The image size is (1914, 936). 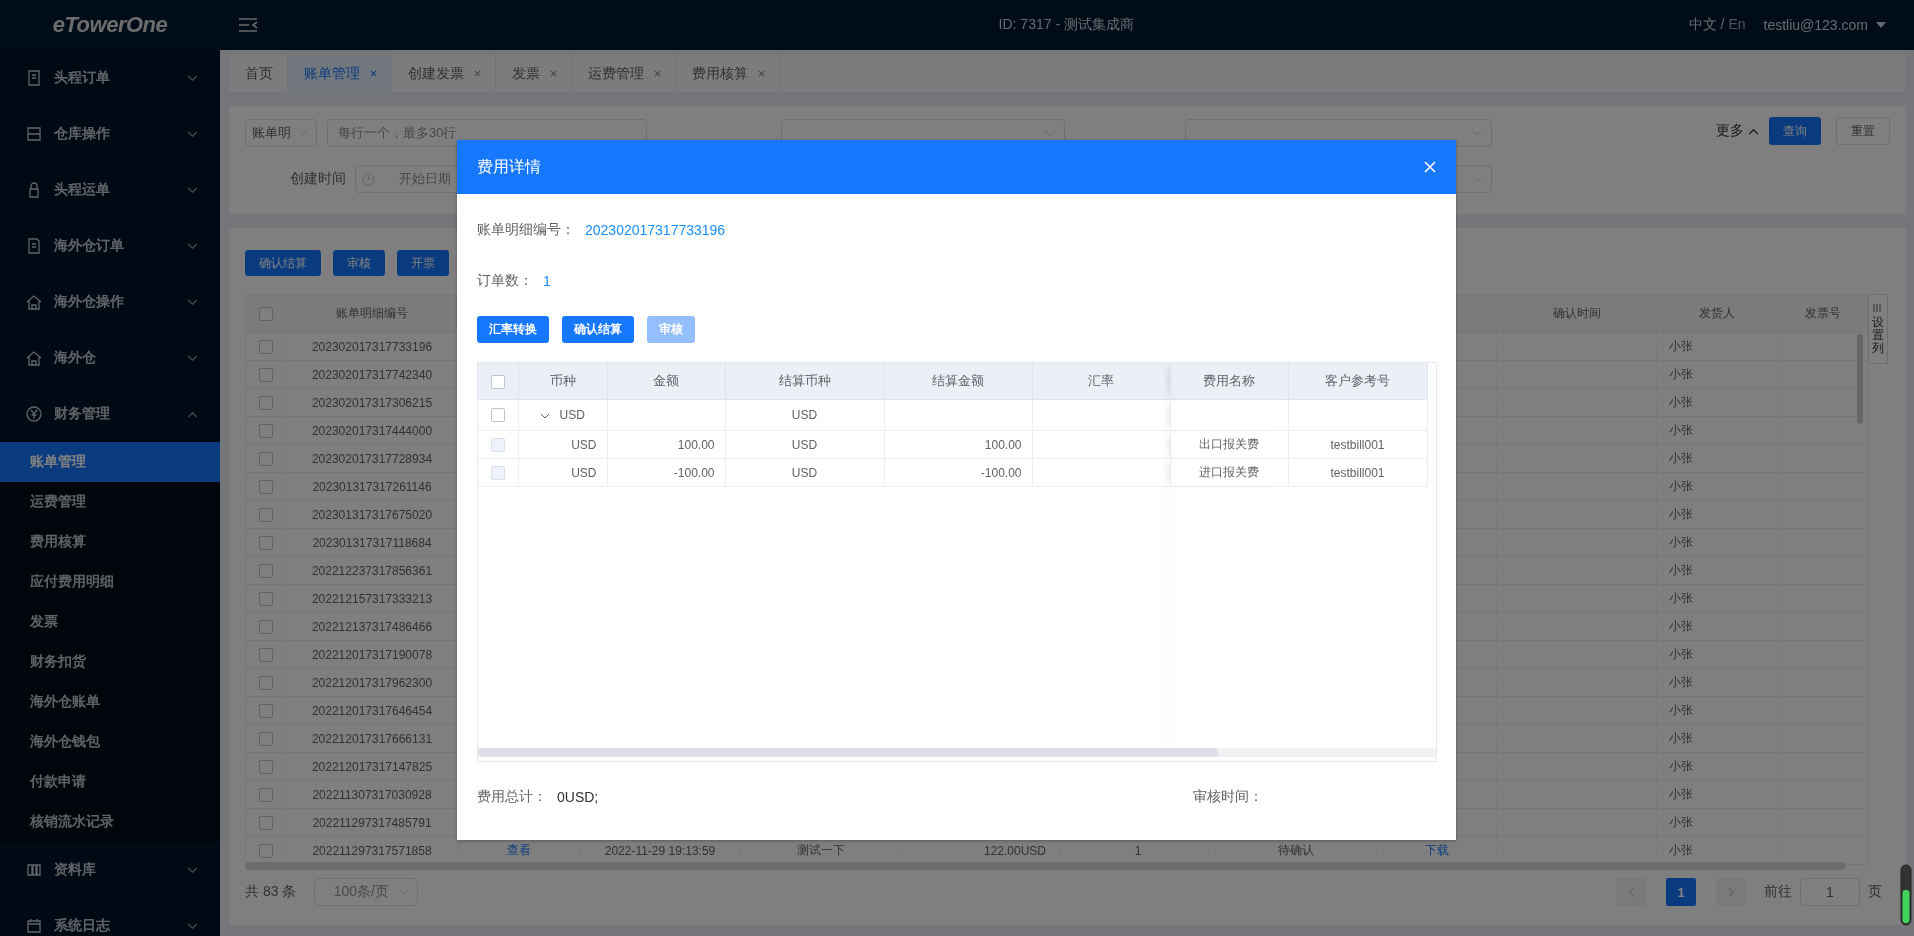 What do you see at coordinates (110, 582) in the screenshot?
I see `submenu-item: 应付费用明细` at bounding box center [110, 582].